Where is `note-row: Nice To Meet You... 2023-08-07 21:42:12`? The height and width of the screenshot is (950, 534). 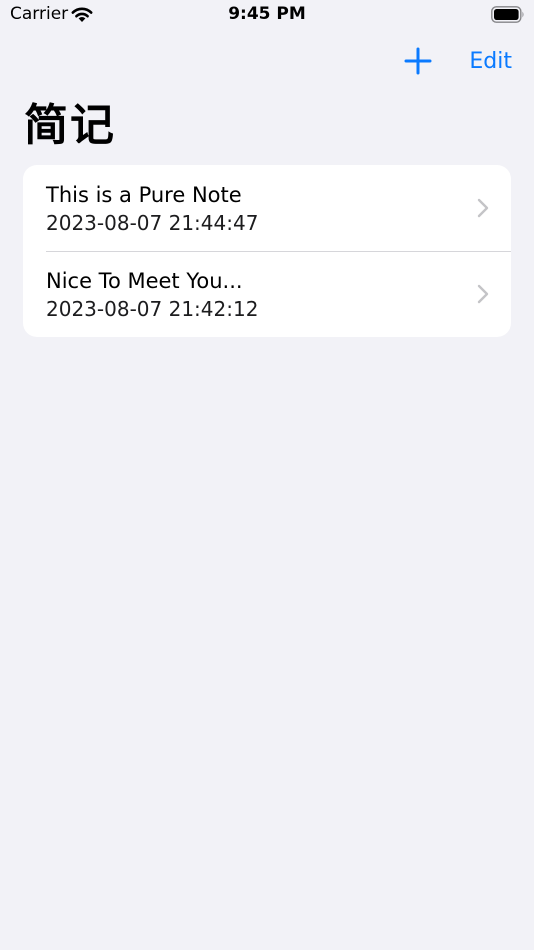 note-row: Nice To Meet You... 2023-08-07 21:42:12 is located at coordinates (267, 294).